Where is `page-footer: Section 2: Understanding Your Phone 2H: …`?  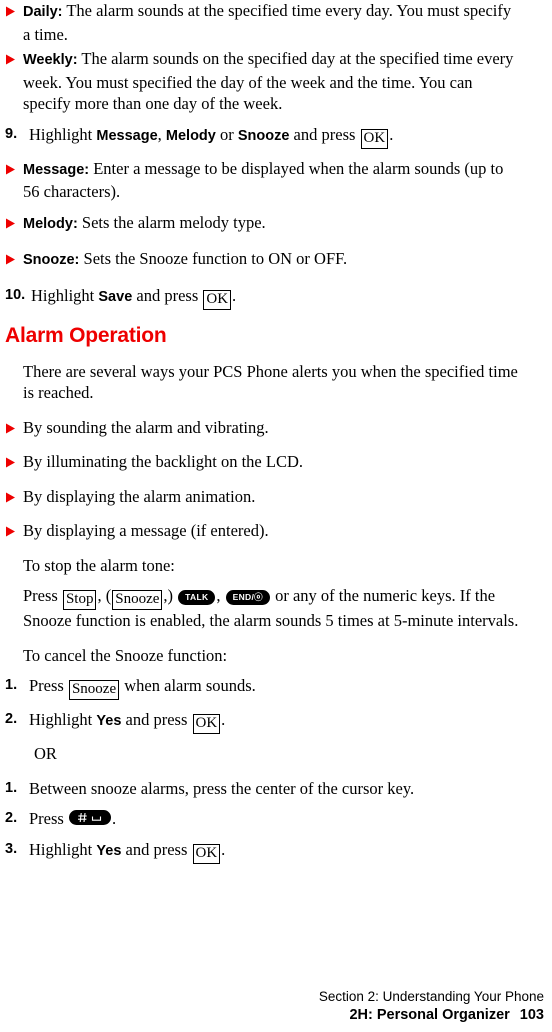
page-footer: Section 2: Understanding Your Phone 2H: … is located at coordinates (431, 1006).